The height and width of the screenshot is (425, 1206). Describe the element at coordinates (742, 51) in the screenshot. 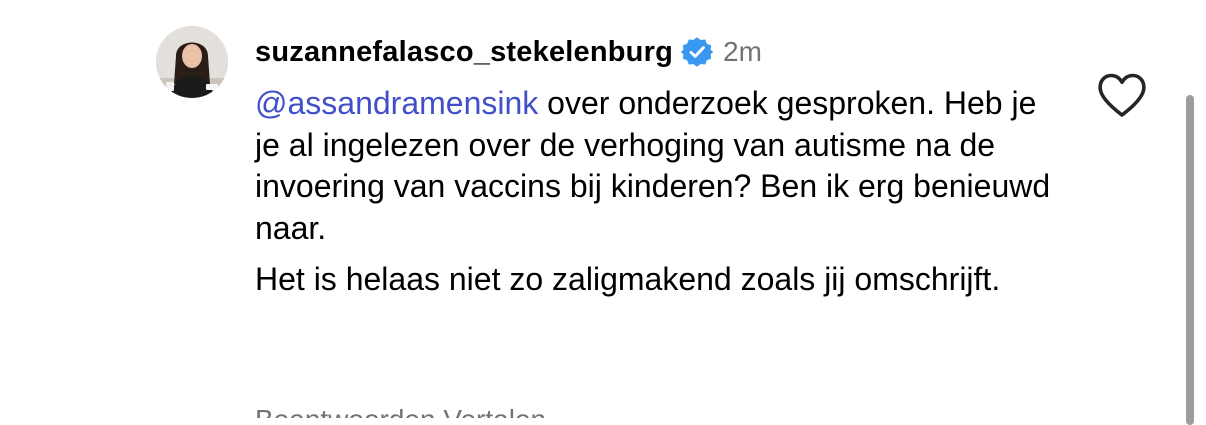

I see `timestamp: 2m` at that location.